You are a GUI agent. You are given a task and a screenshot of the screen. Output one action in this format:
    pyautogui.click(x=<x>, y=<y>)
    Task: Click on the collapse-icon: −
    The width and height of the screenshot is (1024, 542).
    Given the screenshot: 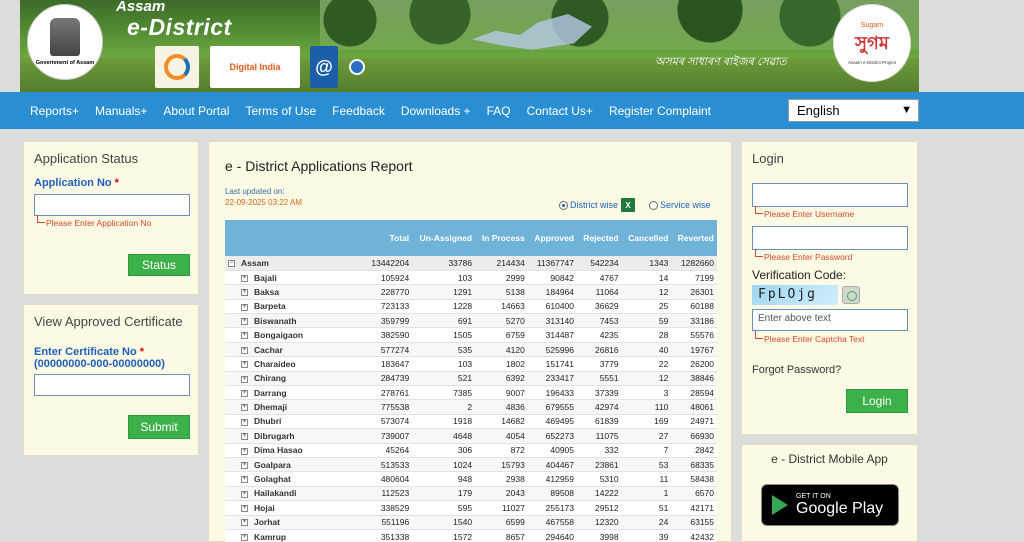 What is the action you would take?
    pyautogui.click(x=231, y=264)
    